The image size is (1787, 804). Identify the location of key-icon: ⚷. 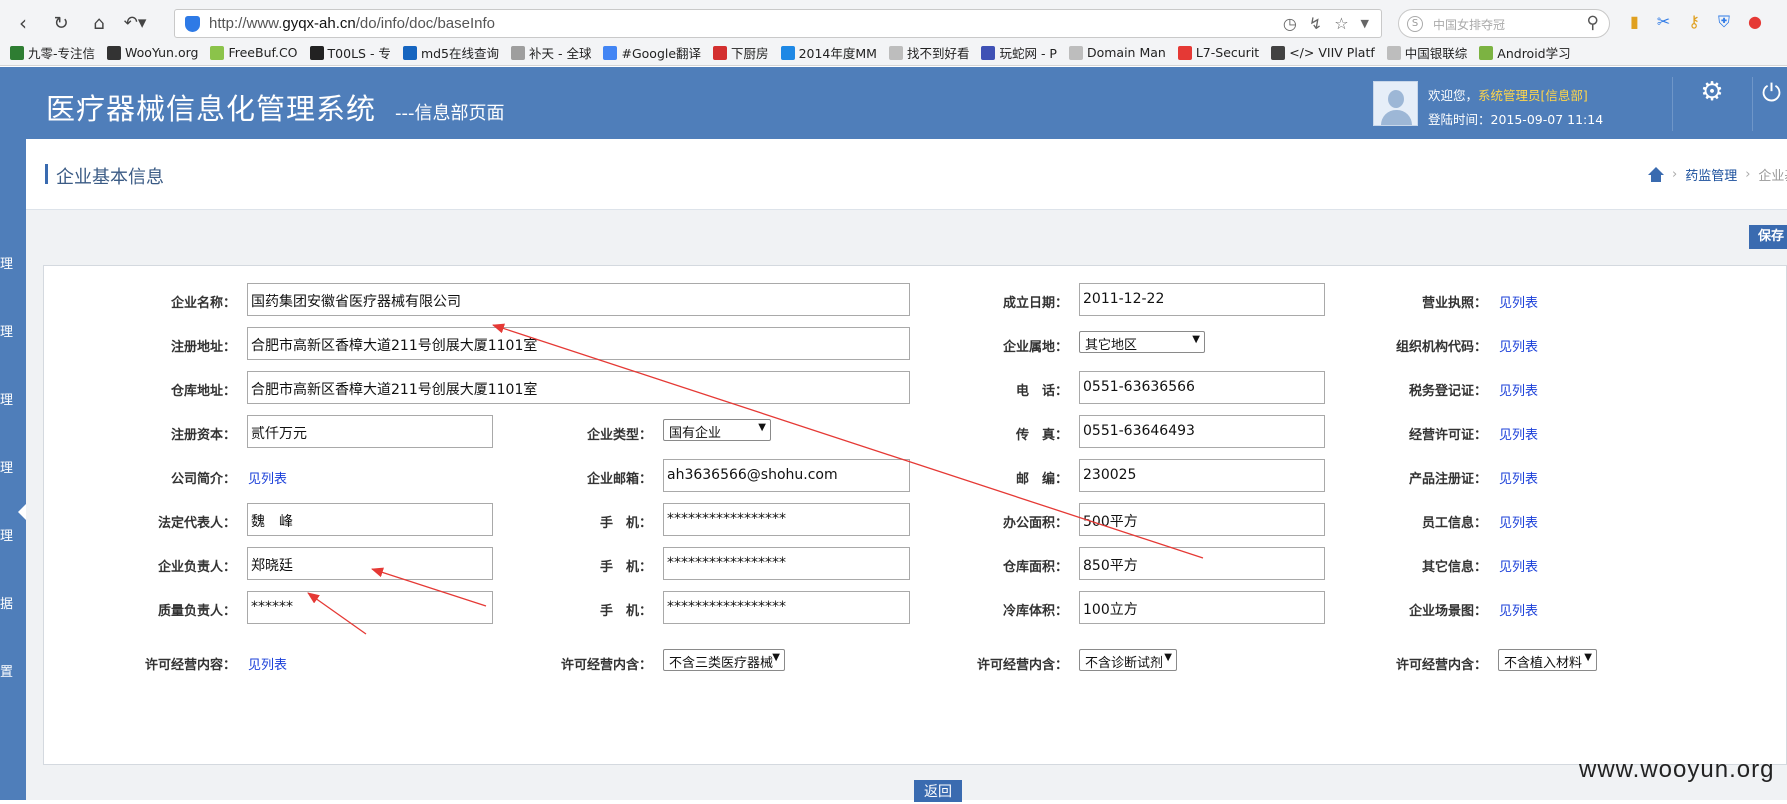
(1694, 22).